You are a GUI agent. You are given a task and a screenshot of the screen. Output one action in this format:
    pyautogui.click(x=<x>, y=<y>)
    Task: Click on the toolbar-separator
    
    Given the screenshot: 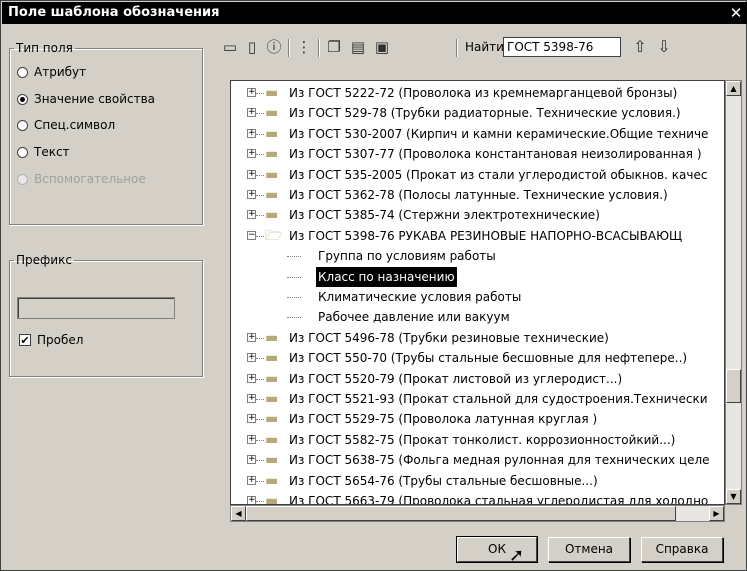 What is the action you would take?
    pyautogui.click(x=457, y=48)
    